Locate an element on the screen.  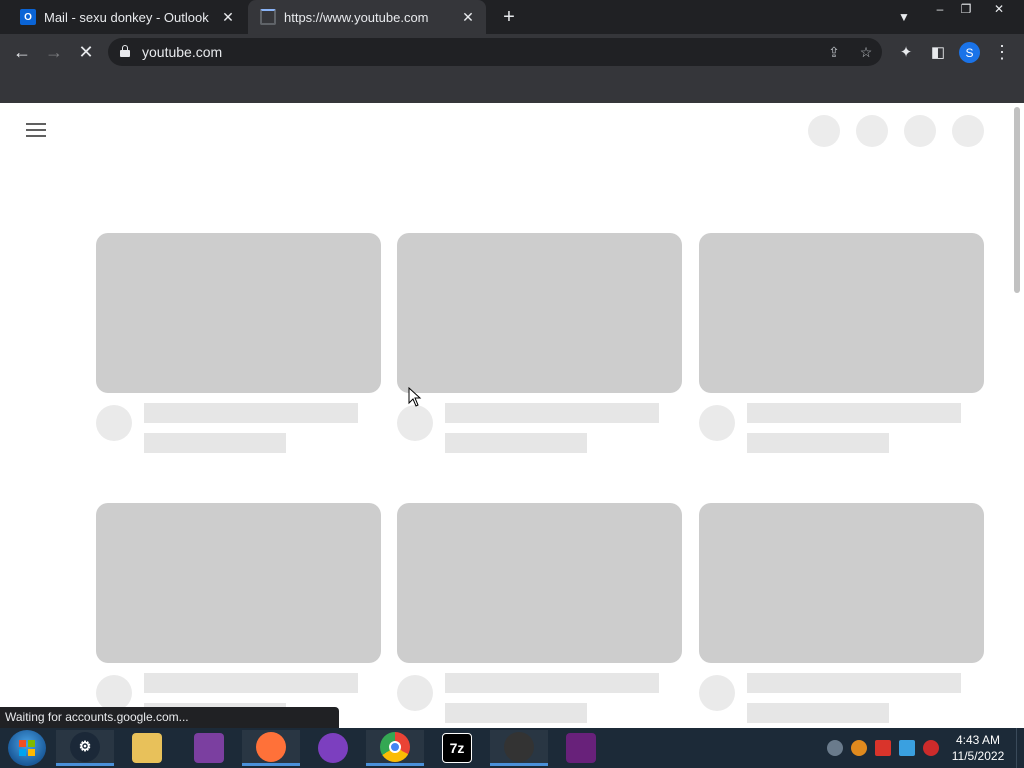
tab-title: Mail - sexu donkey - Outlook is located at coordinates (126, 17).